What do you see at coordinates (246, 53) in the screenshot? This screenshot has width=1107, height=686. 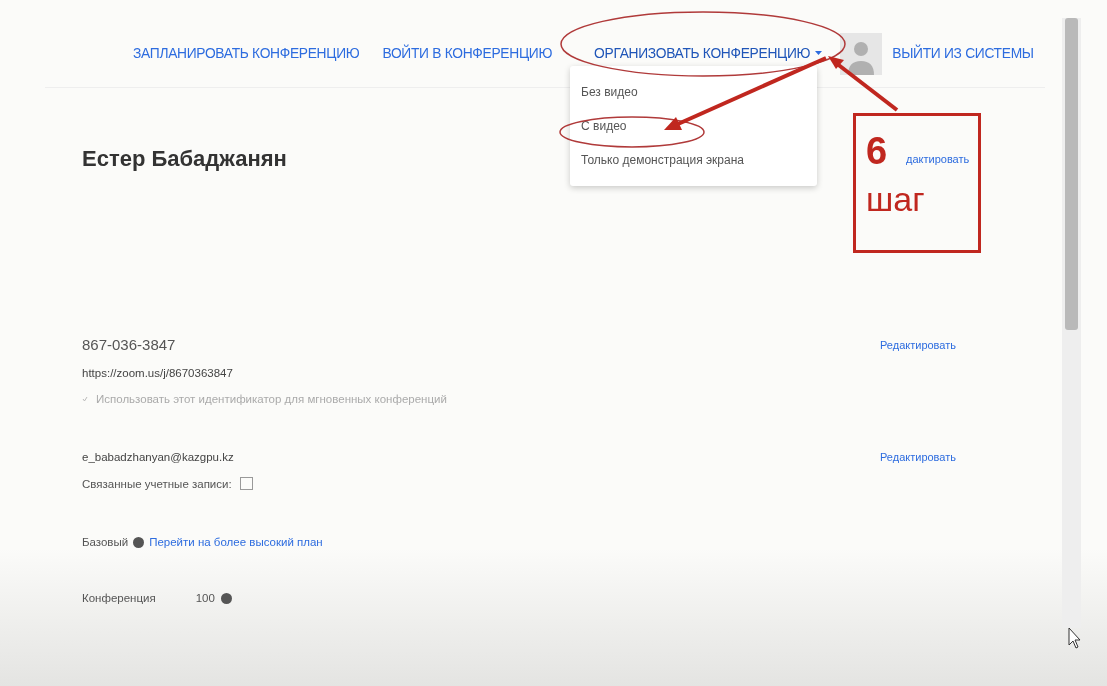 I see `nav-link: ЗАПЛАНИРОВАТЬ КОНФЕРЕНЦИЮ` at bounding box center [246, 53].